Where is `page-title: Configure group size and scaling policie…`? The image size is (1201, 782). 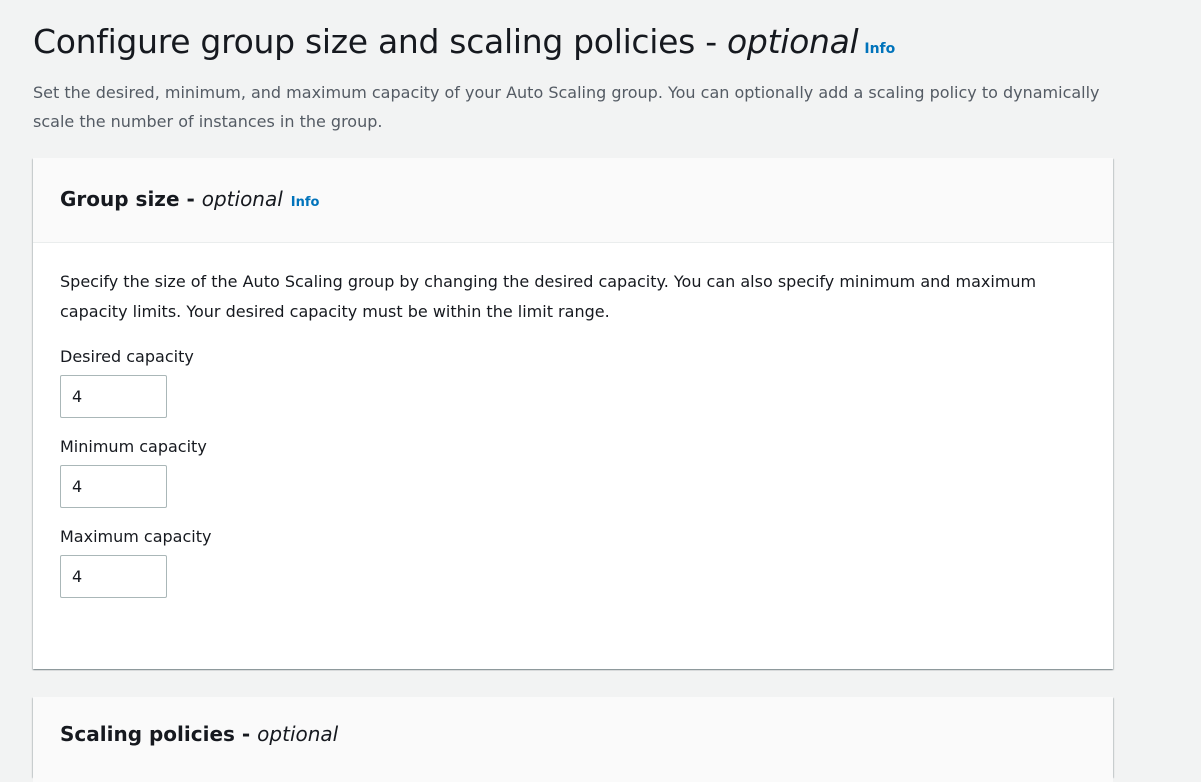 page-title: Configure group size and scaling policie… is located at coordinates (593, 45).